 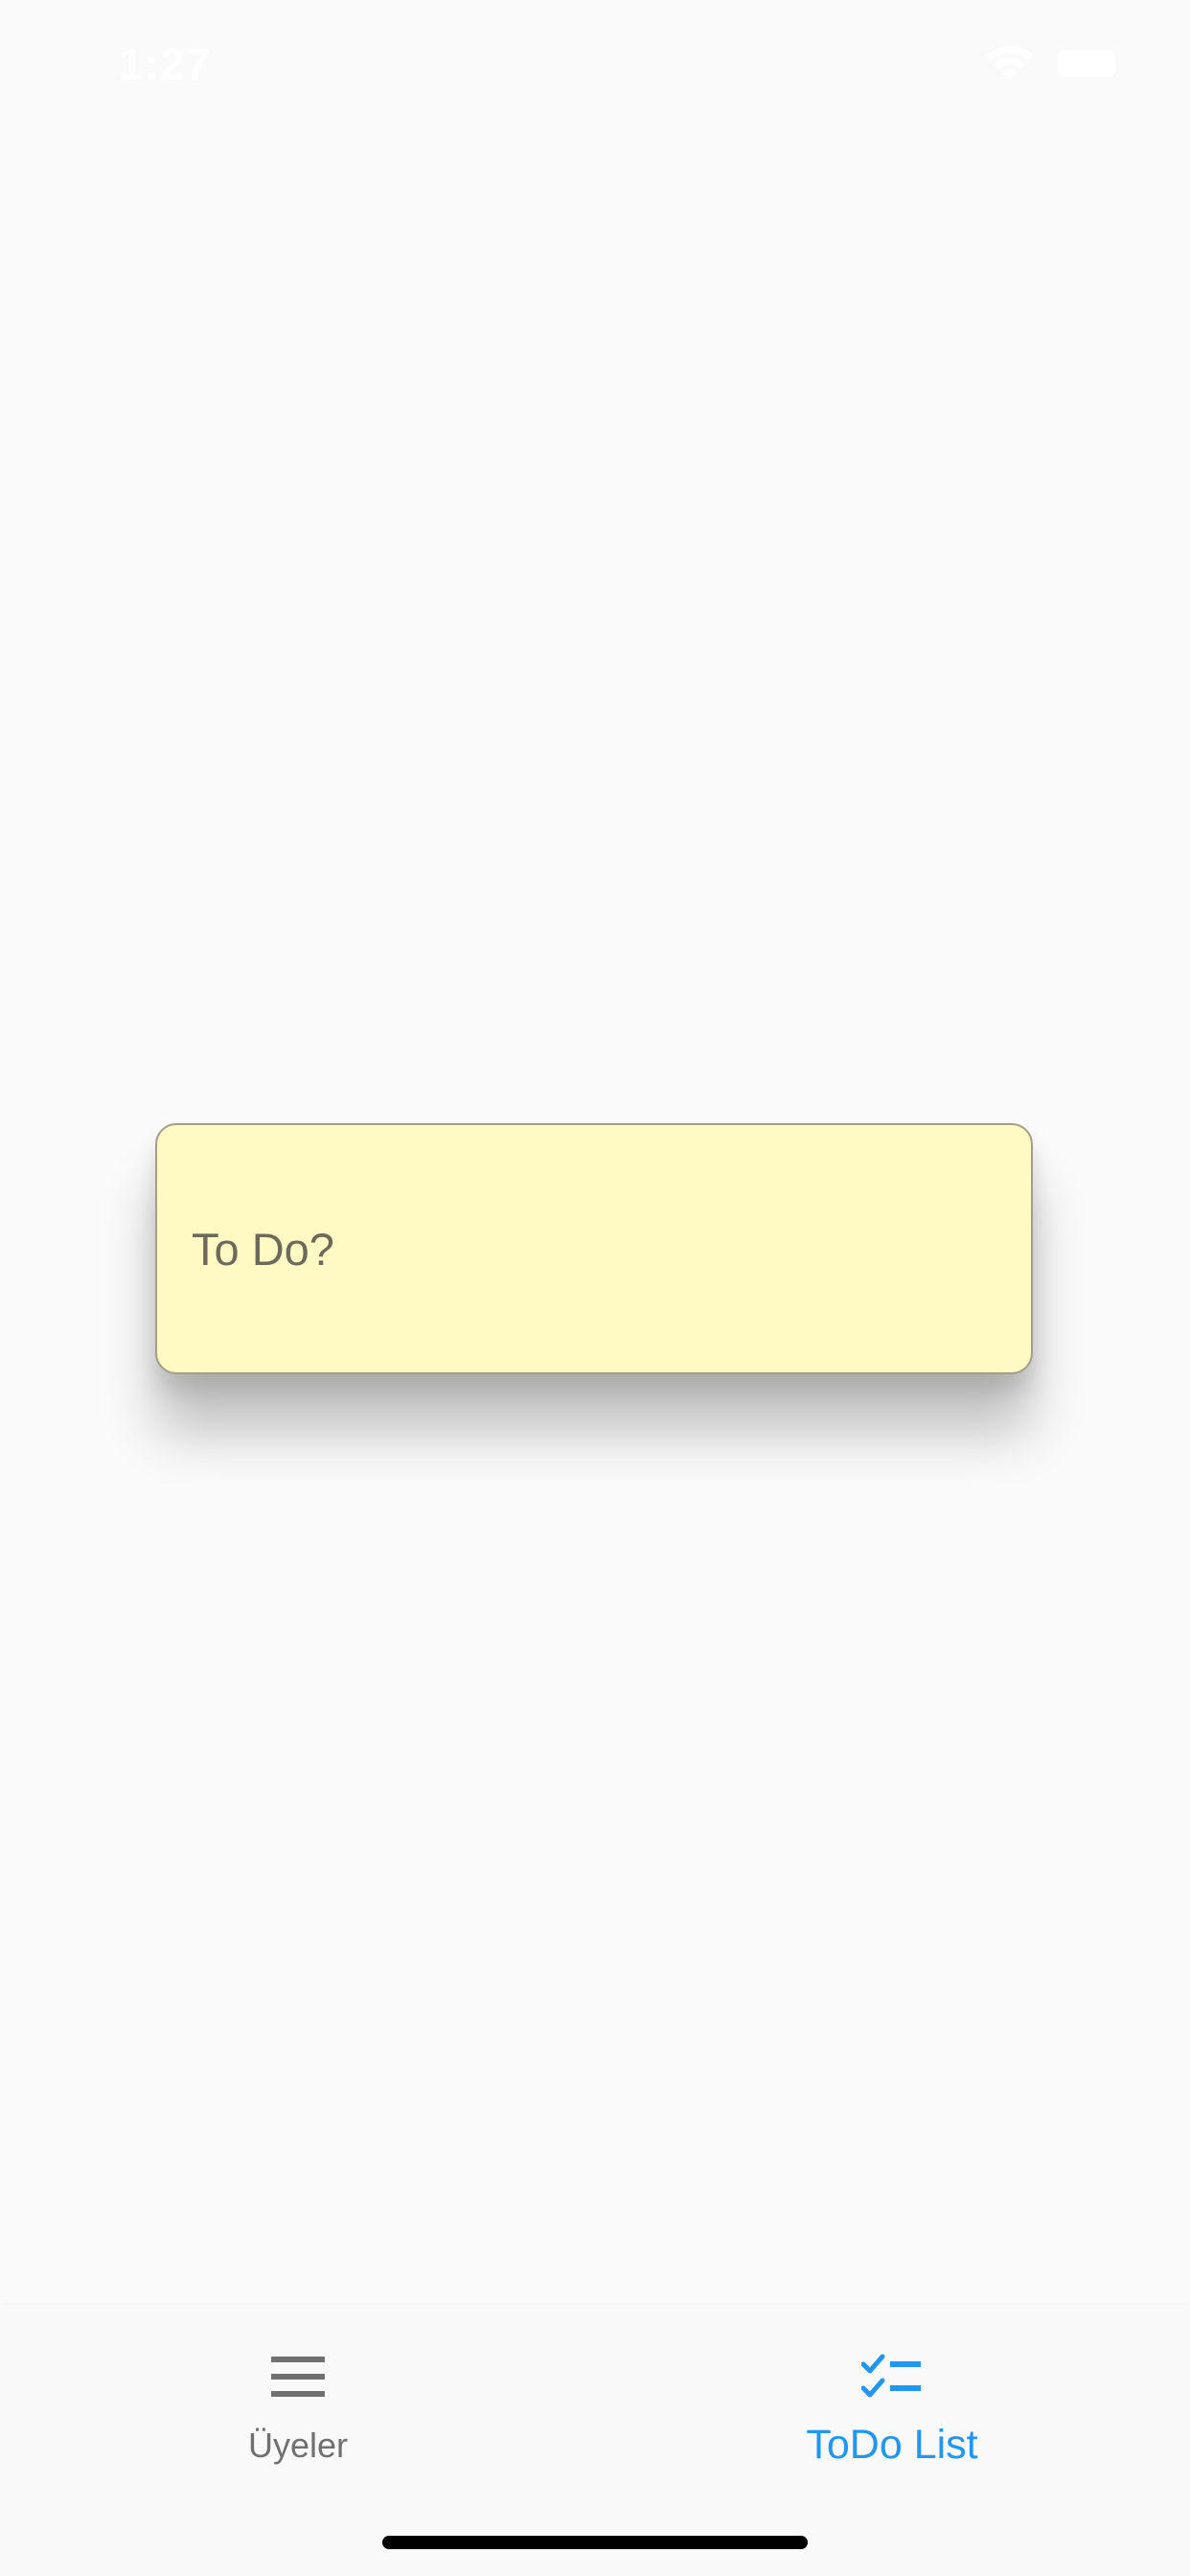 What do you see at coordinates (298, 2377) in the screenshot?
I see `menu-icon` at bounding box center [298, 2377].